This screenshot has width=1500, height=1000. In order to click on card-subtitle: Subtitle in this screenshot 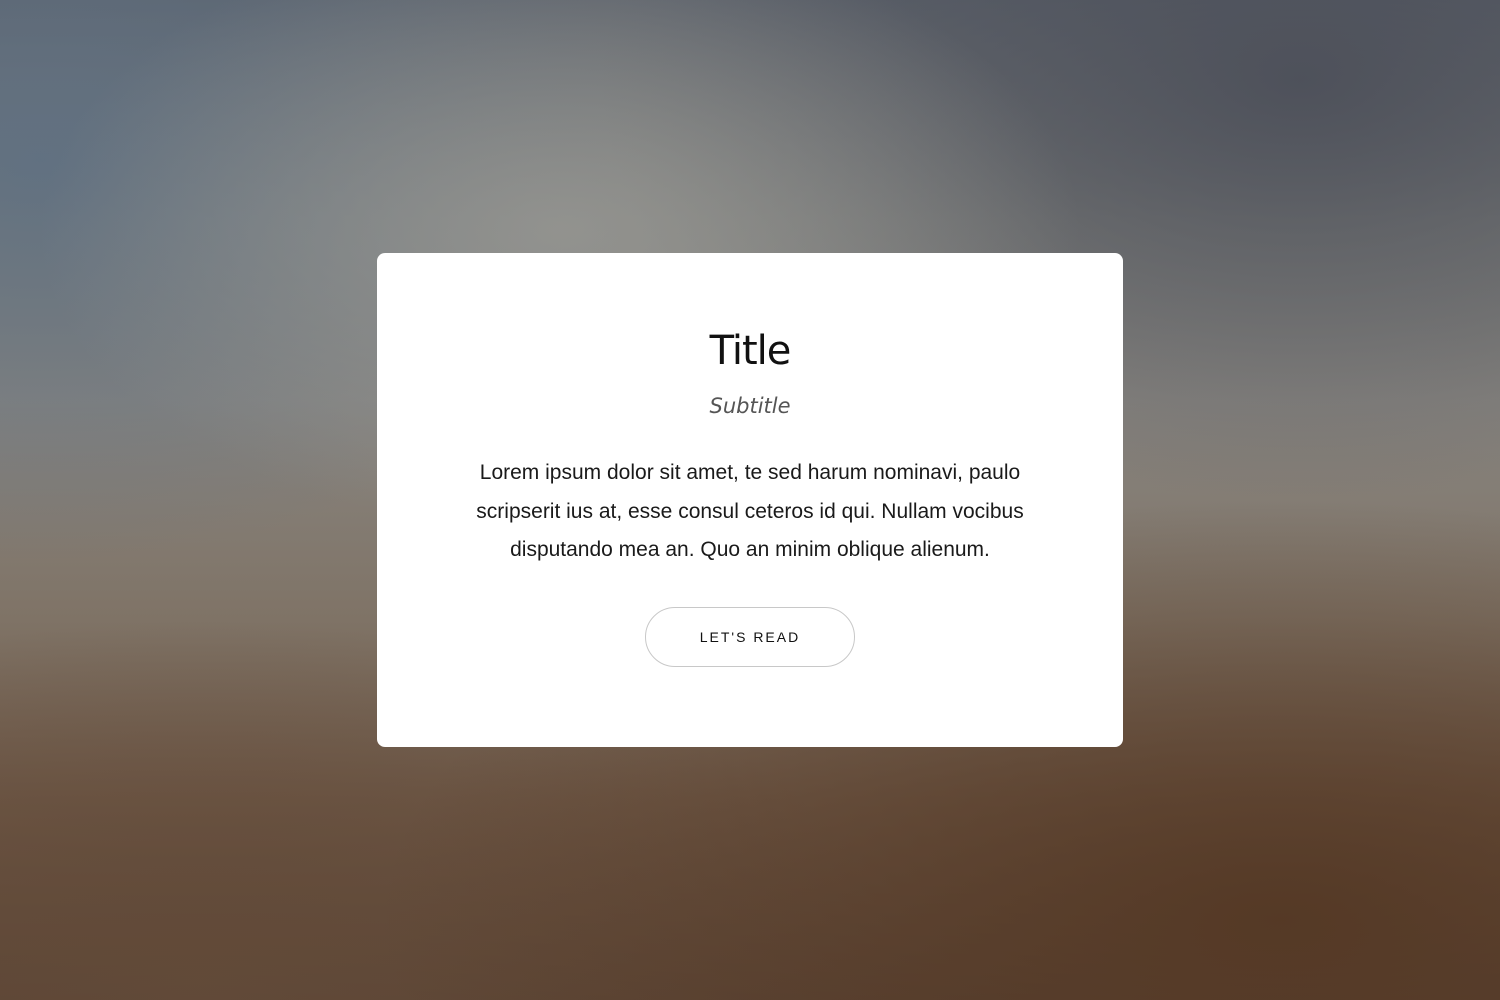, I will do `click(750, 406)`.